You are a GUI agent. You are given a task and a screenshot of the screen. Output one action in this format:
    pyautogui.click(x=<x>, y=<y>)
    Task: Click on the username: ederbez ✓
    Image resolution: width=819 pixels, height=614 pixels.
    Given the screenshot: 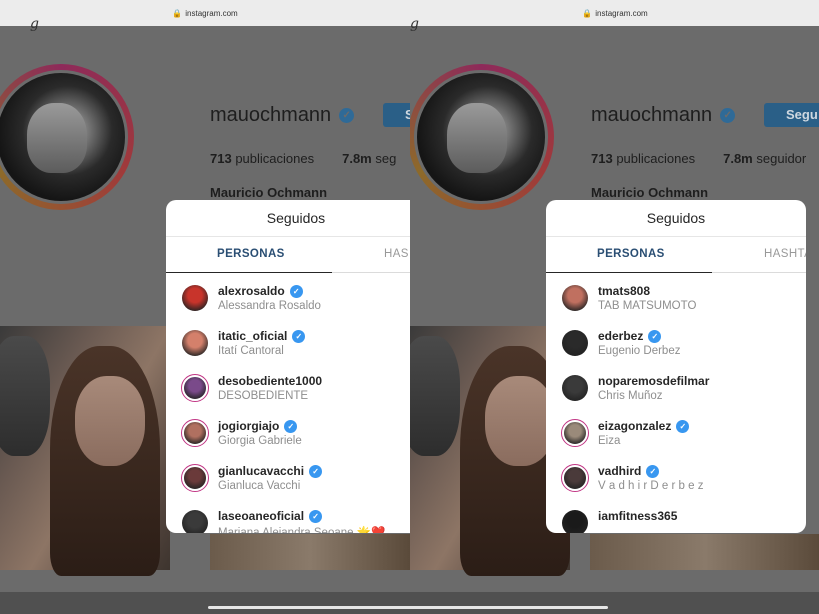 What is the action you would take?
    pyautogui.click(x=630, y=336)
    